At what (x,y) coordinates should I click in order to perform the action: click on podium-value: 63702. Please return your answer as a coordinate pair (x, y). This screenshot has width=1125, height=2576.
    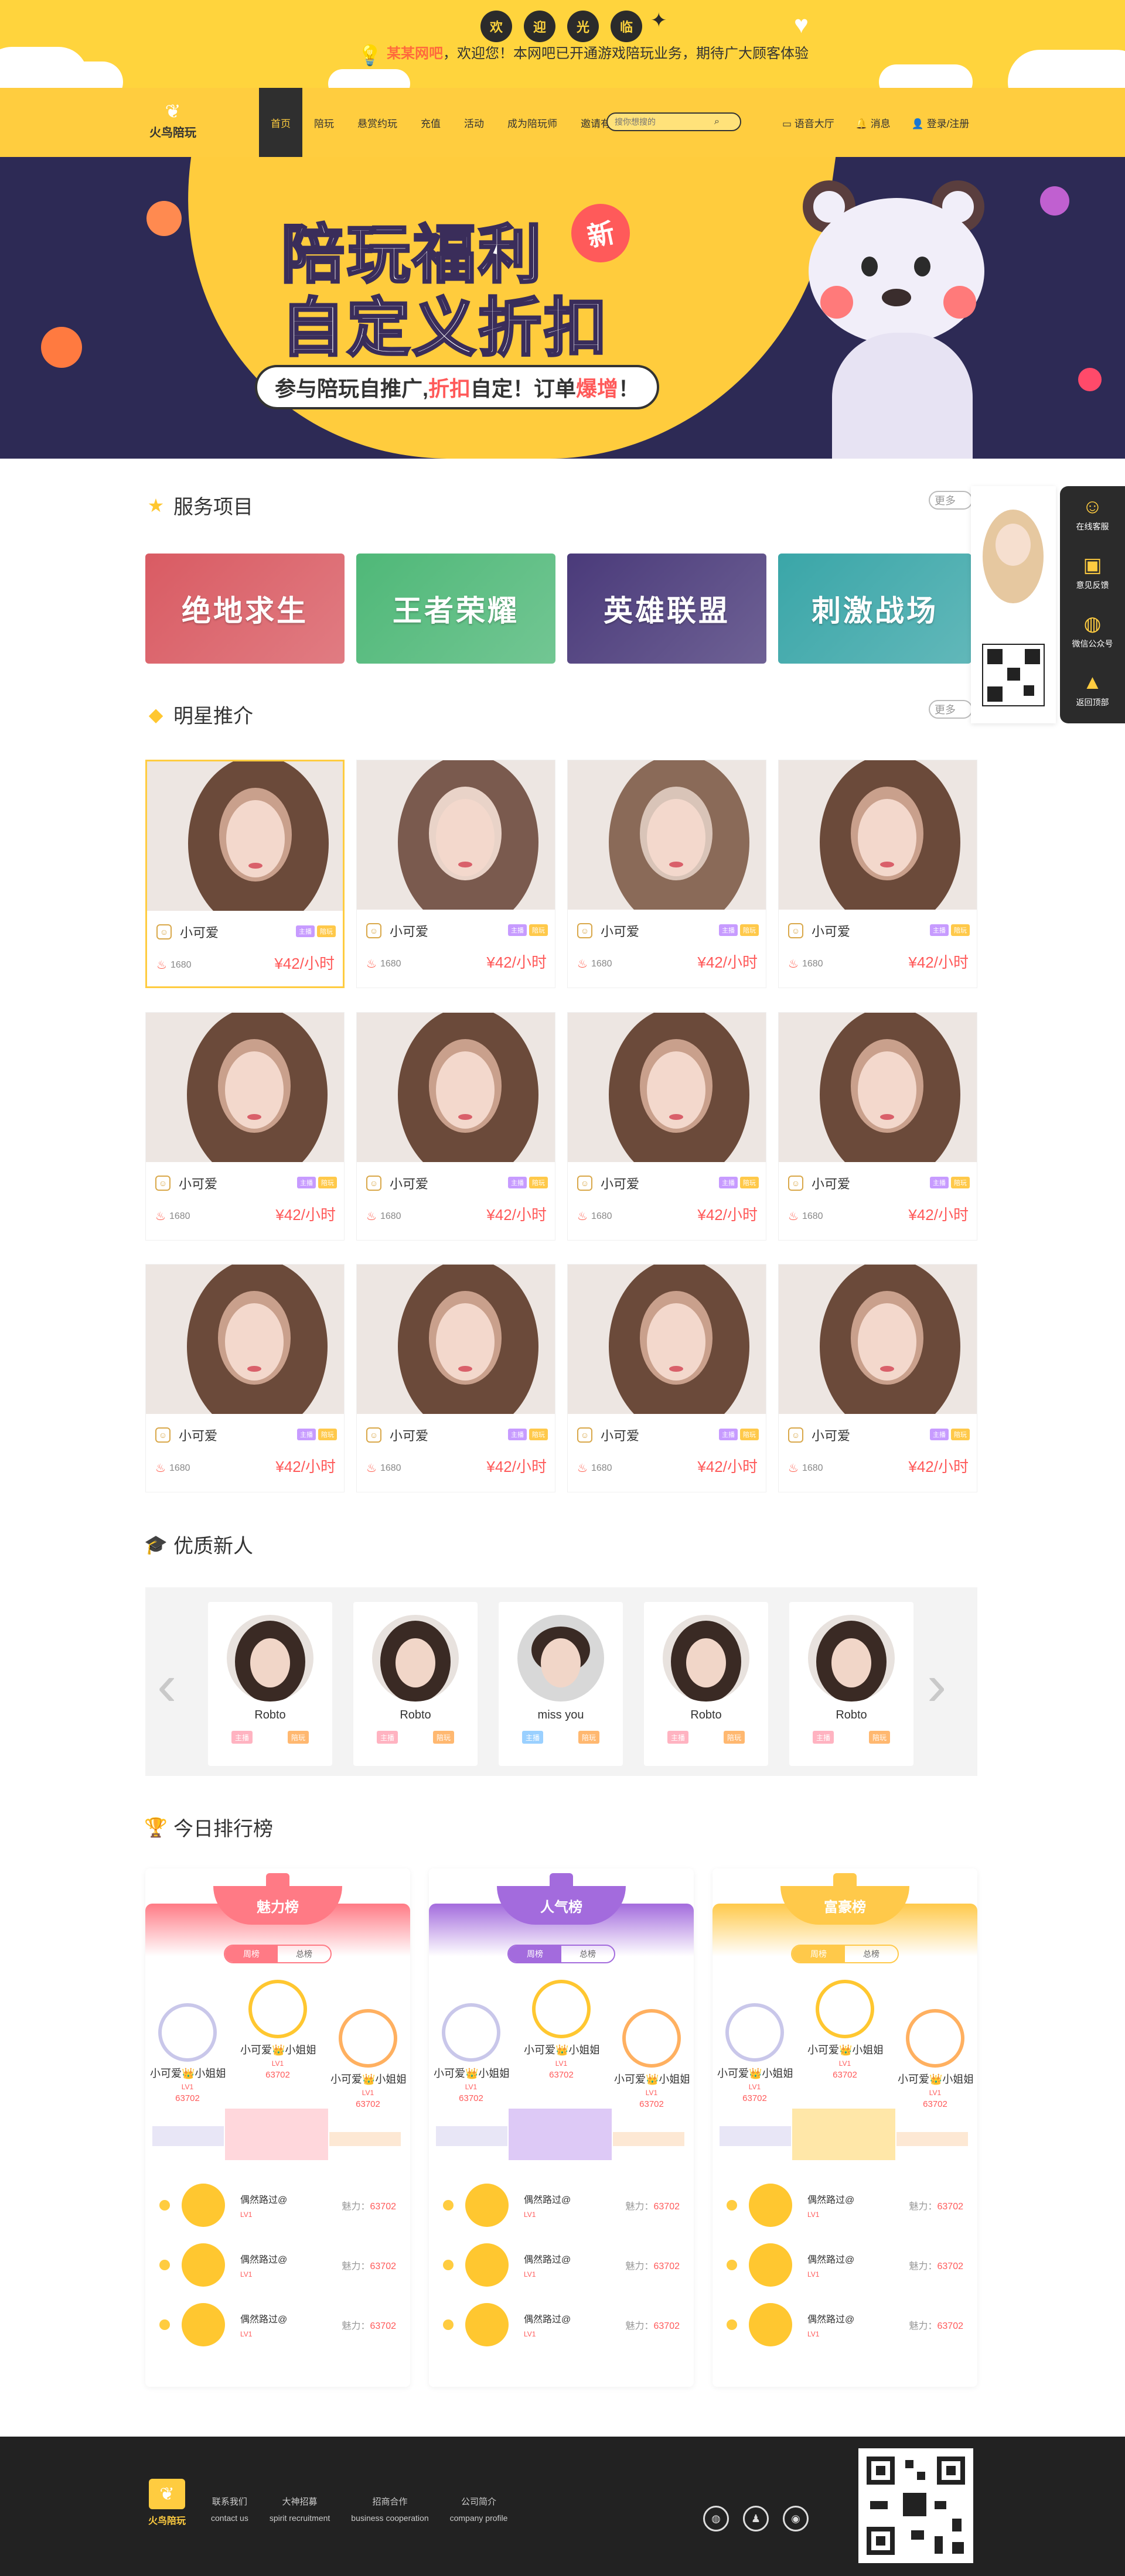
    Looking at the image, I should click on (471, 2098).